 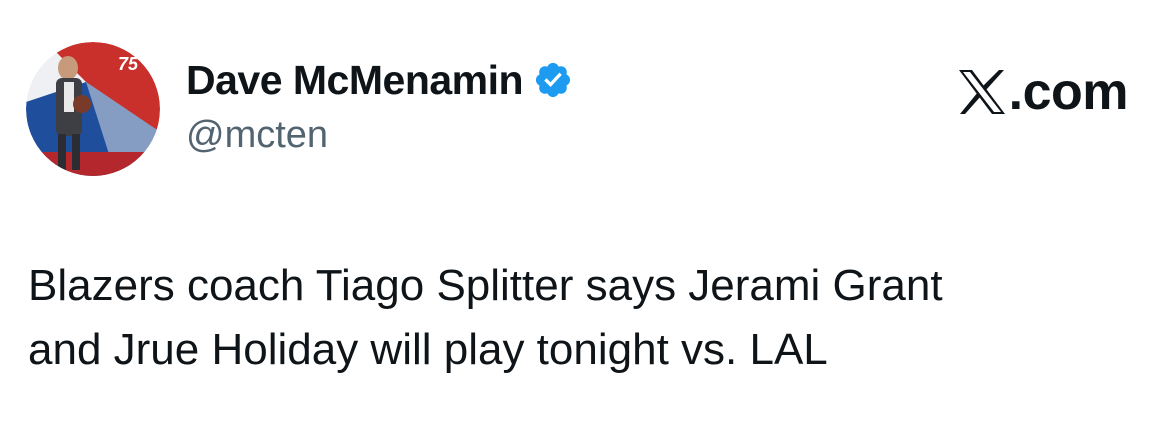 I want to click on profile-photo-avatar: 75, so click(x=93, y=109).